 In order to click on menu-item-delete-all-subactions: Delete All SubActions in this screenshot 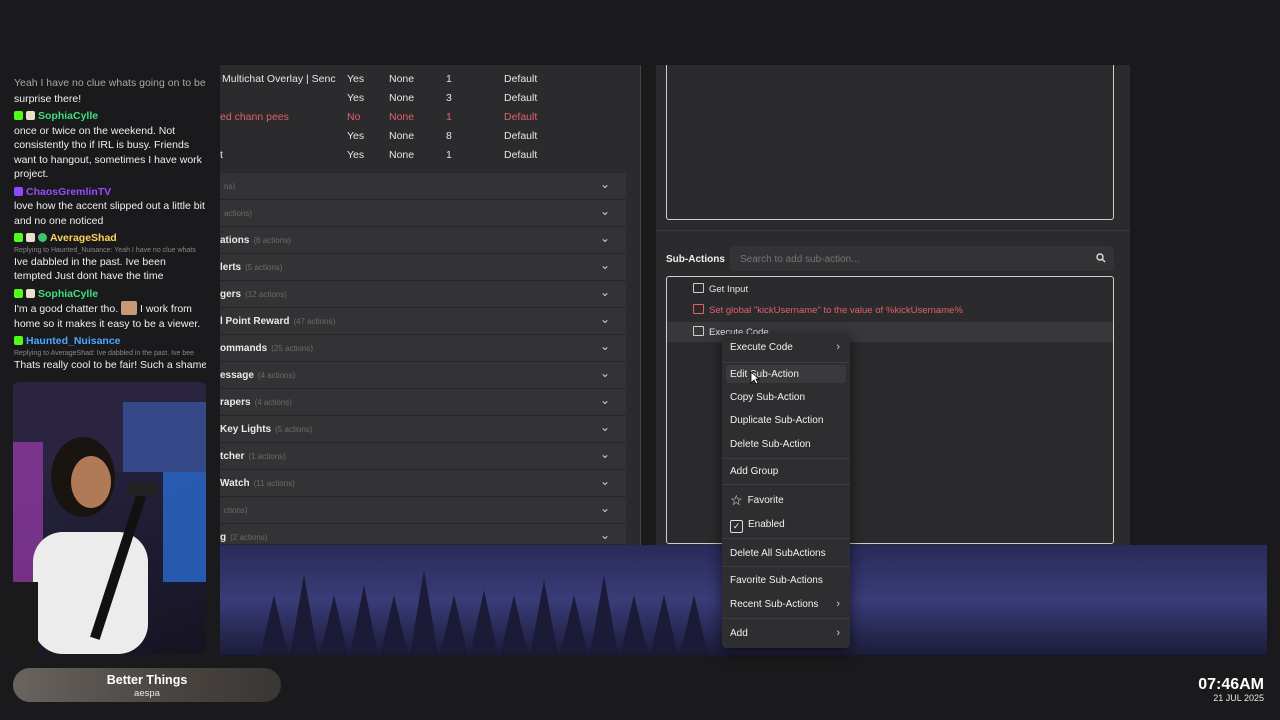, I will do `click(786, 553)`.